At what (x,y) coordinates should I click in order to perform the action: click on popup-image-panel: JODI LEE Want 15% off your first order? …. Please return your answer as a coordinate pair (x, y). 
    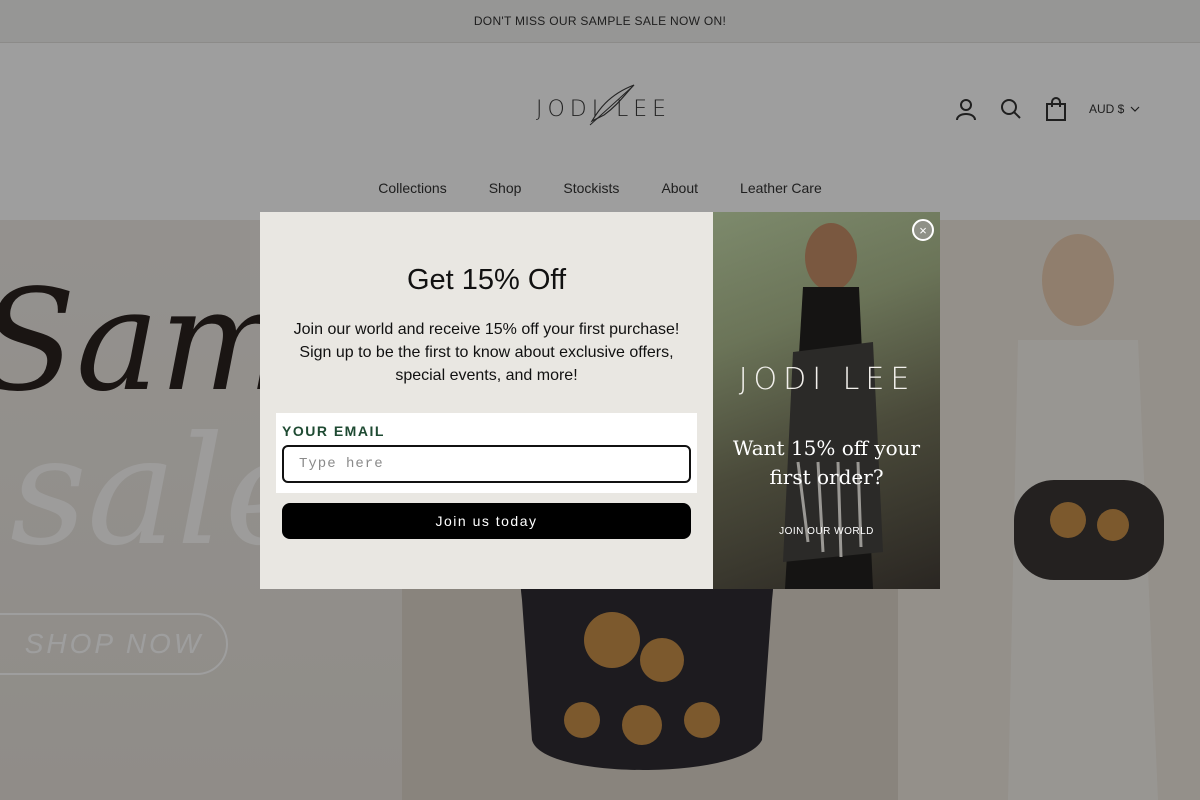
    Looking at the image, I should click on (826, 400).